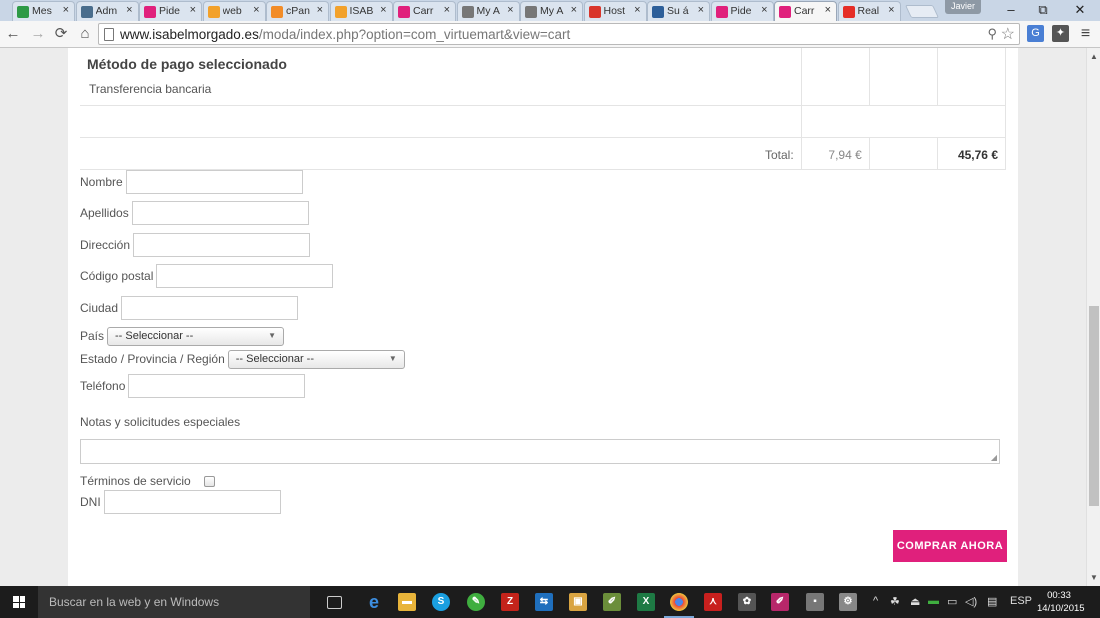 This screenshot has height=618, width=1100. I want to click on forward-arrow-icon: →, so click(38, 34).